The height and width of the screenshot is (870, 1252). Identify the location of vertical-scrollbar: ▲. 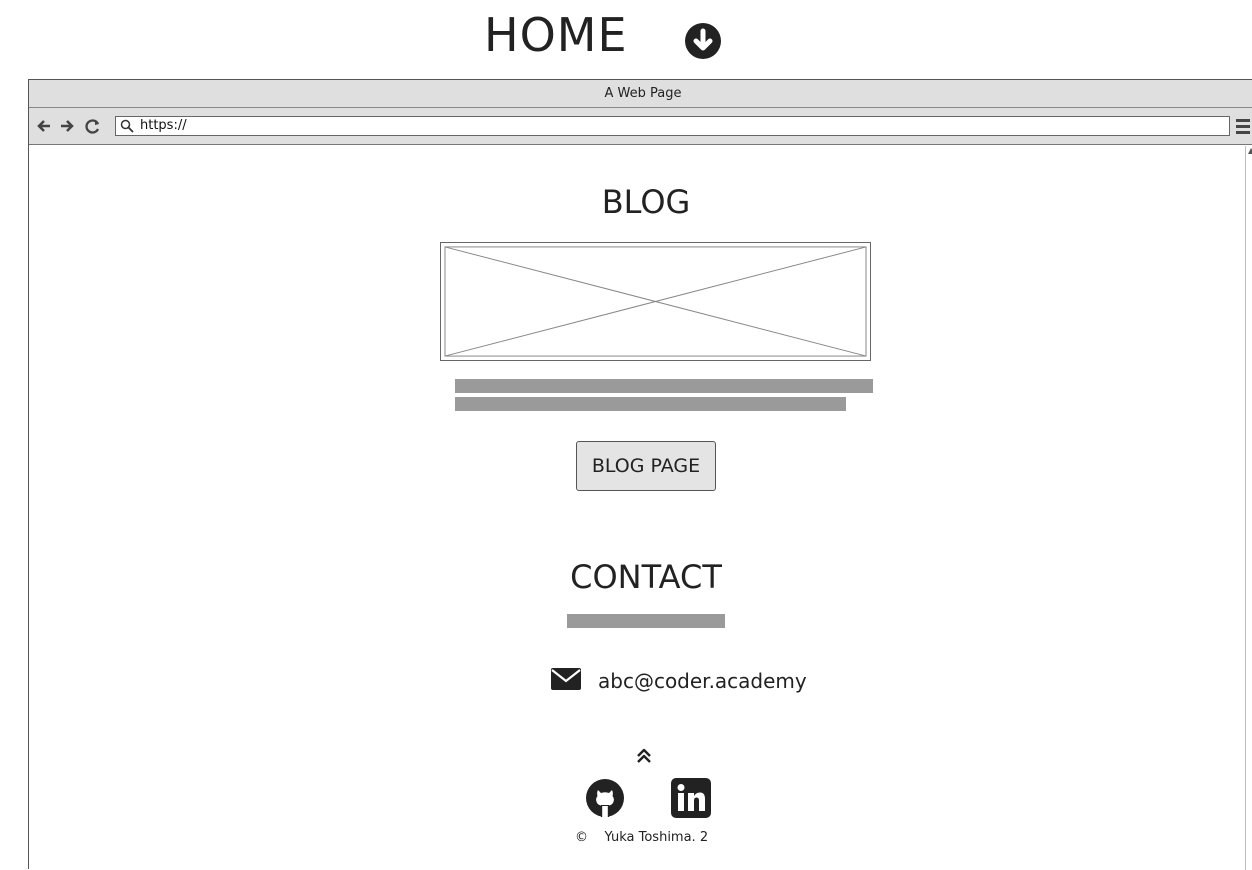
(1248, 508).